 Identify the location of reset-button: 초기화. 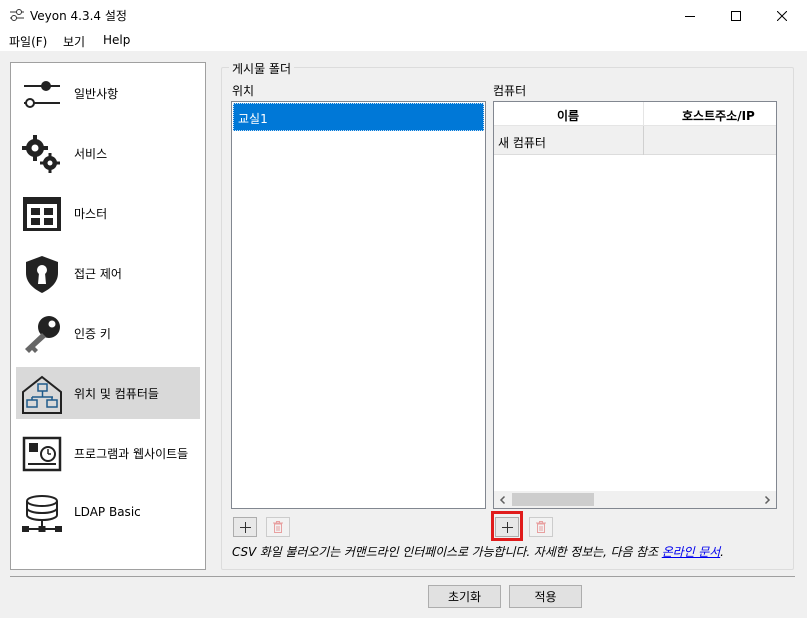
(464, 596).